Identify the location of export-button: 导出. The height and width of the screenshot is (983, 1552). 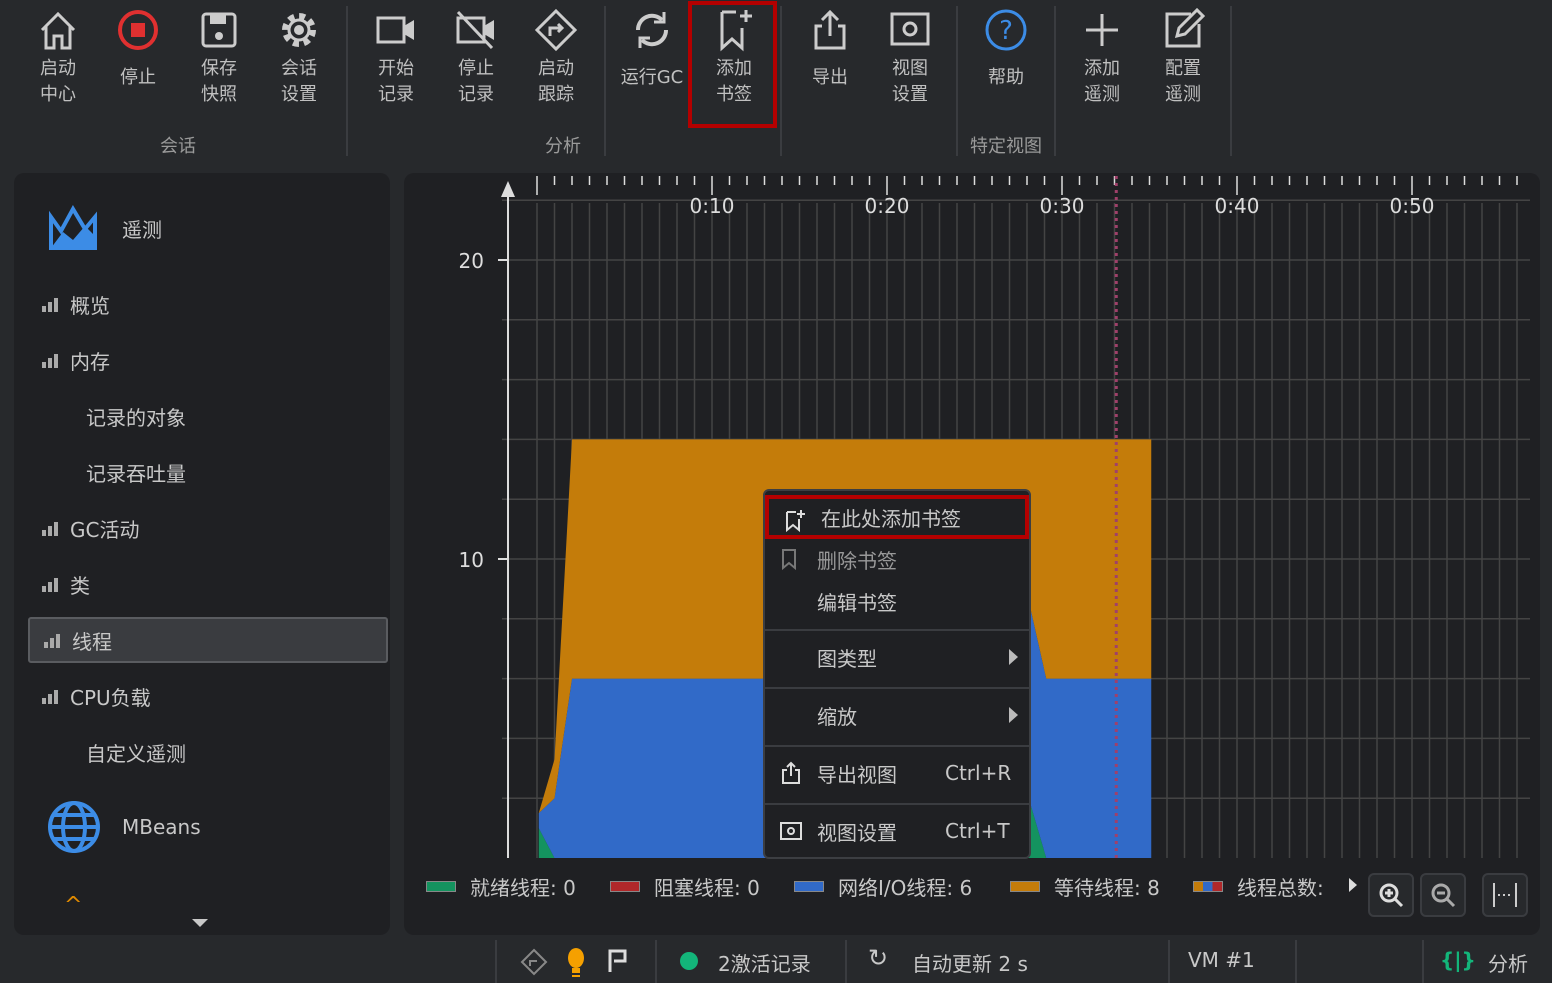
(830, 49).